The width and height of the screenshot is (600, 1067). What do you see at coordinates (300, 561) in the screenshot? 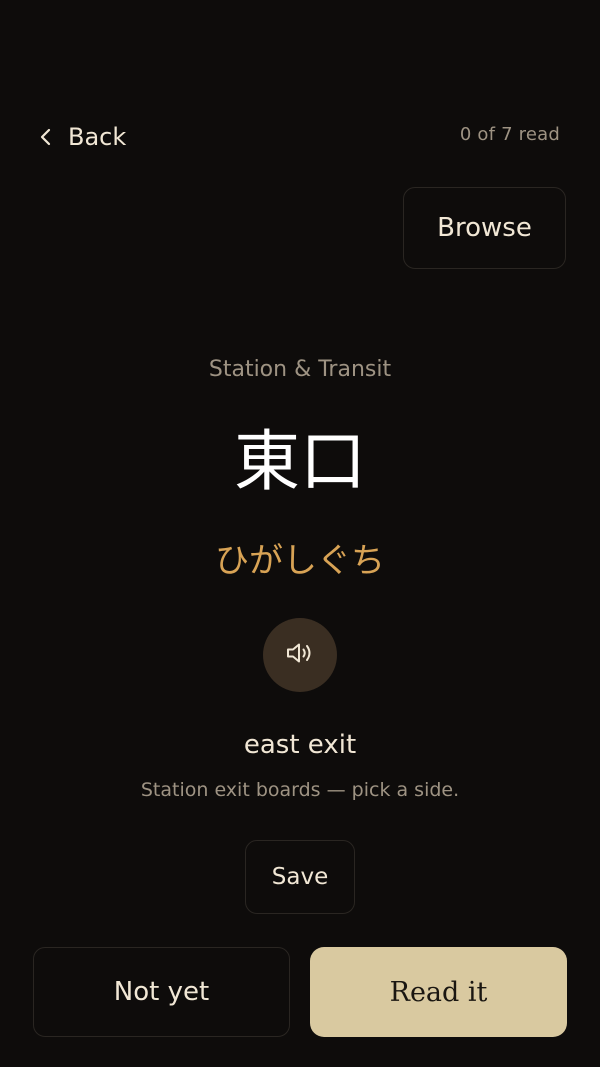
I see `kana-reading: ひがしぐち` at bounding box center [300, 561].